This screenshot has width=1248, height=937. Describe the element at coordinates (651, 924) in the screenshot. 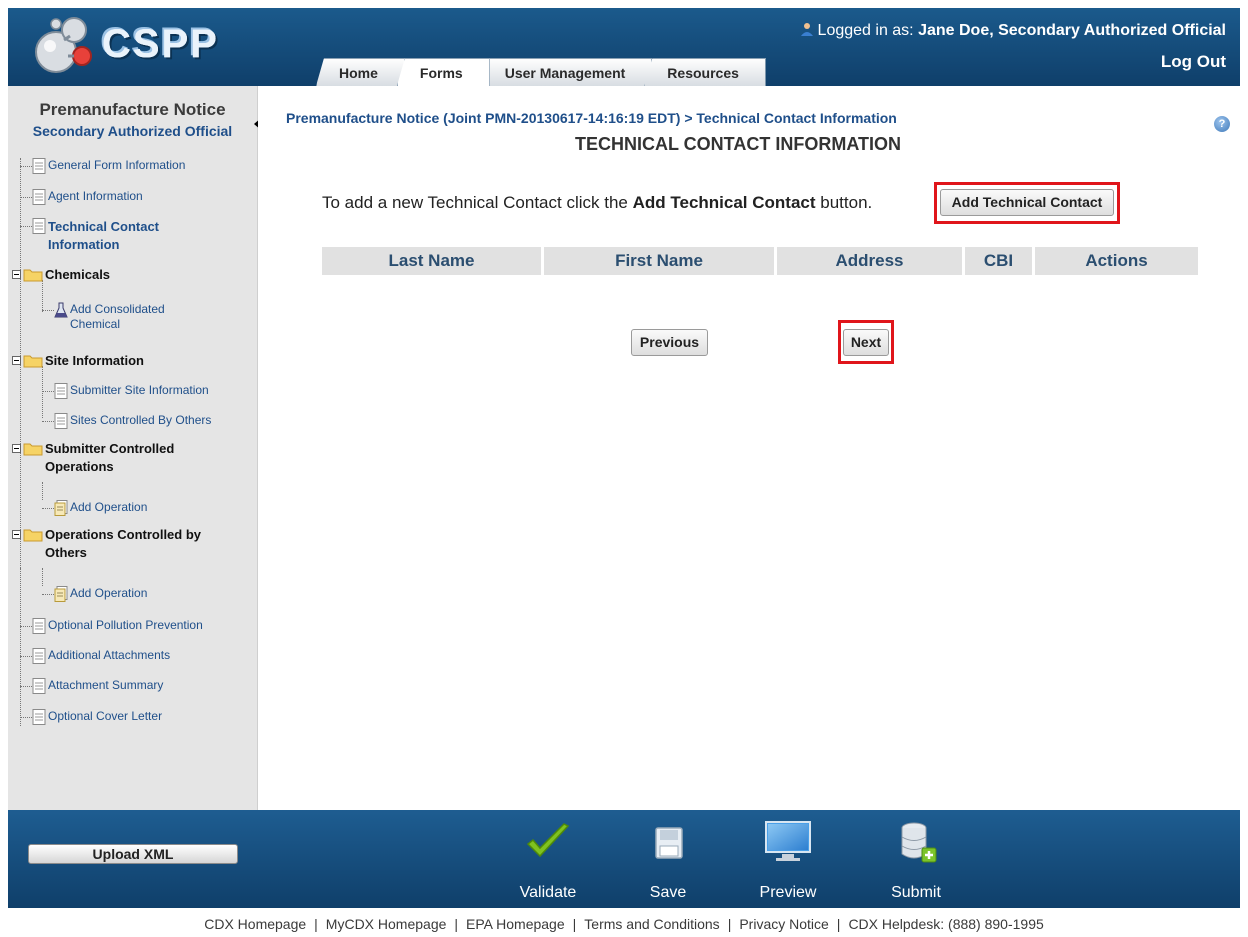

I see `footer-link-terms-and-conditions: Terms and Conditions` at that location.